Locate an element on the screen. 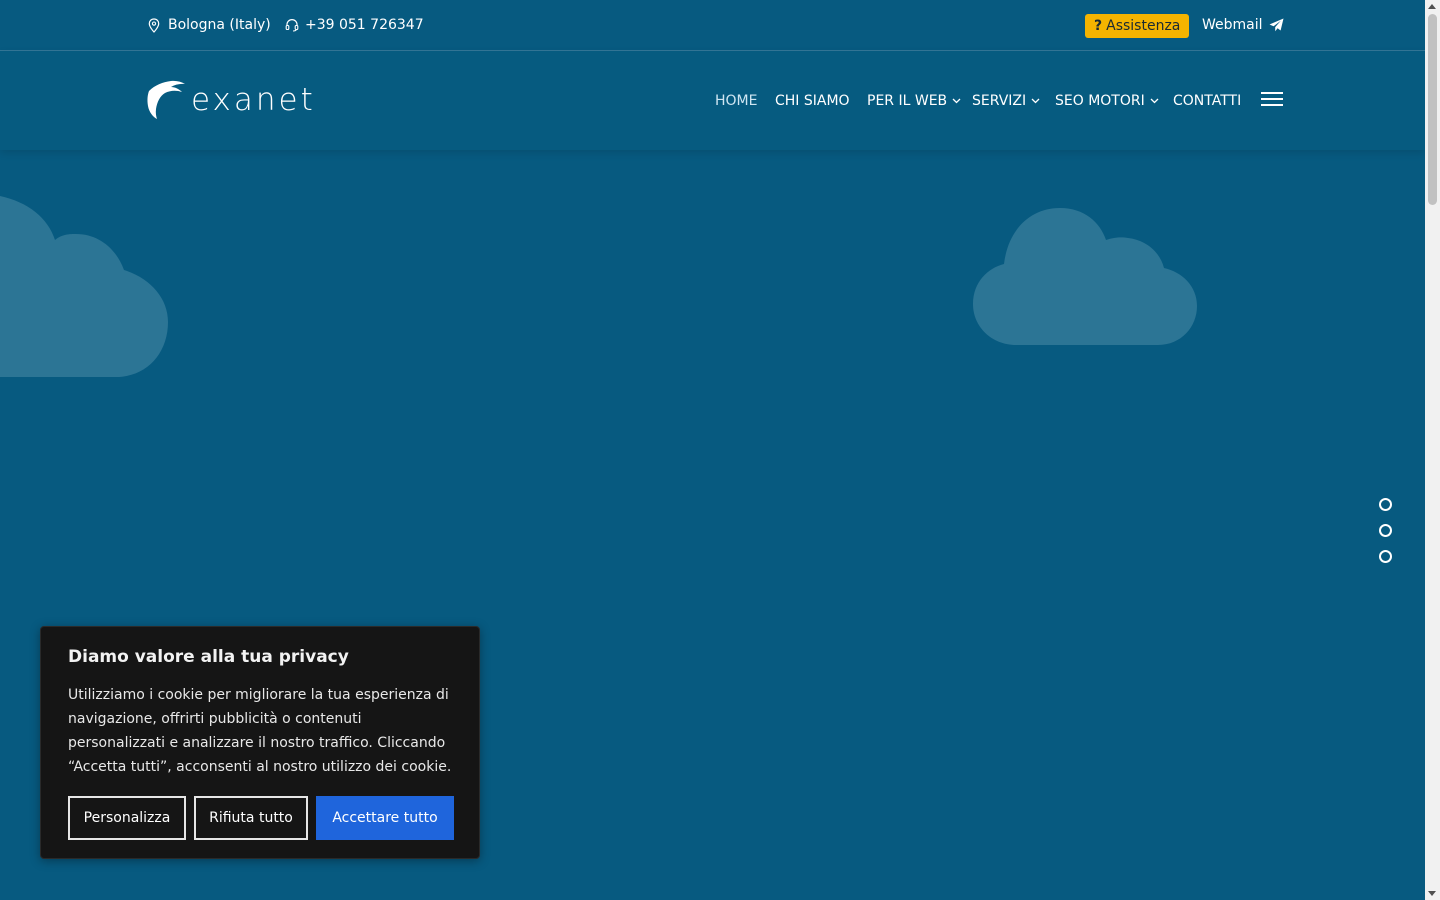 Image resolution: width=1440 pixels, height=900 pixels. nav-seo-motori: SEO MOTORI is located at coordinates (1107, 100).